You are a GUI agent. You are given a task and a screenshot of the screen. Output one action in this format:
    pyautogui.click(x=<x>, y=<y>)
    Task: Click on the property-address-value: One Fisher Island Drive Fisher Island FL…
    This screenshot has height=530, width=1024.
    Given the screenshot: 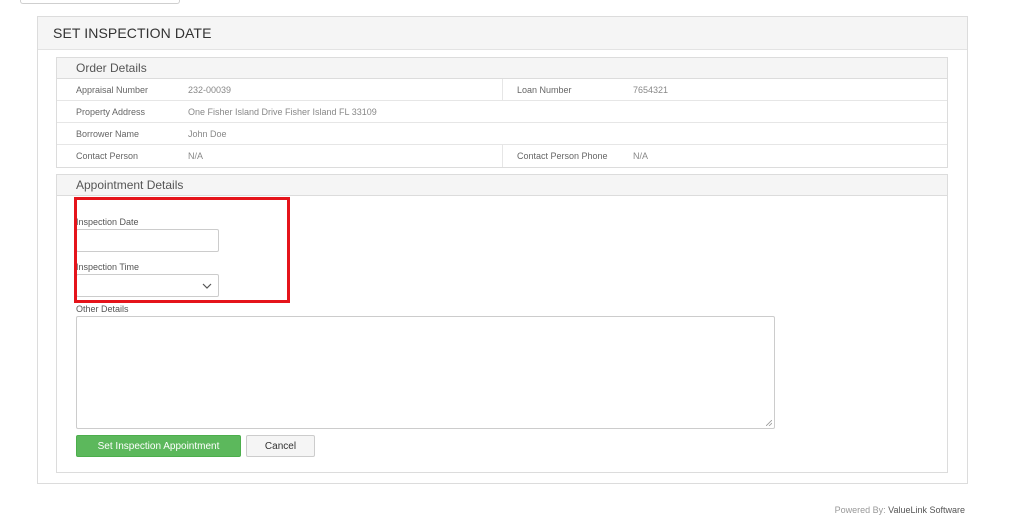 What is the action you would take?
    pyautogui.click(x=282, y=111)
    